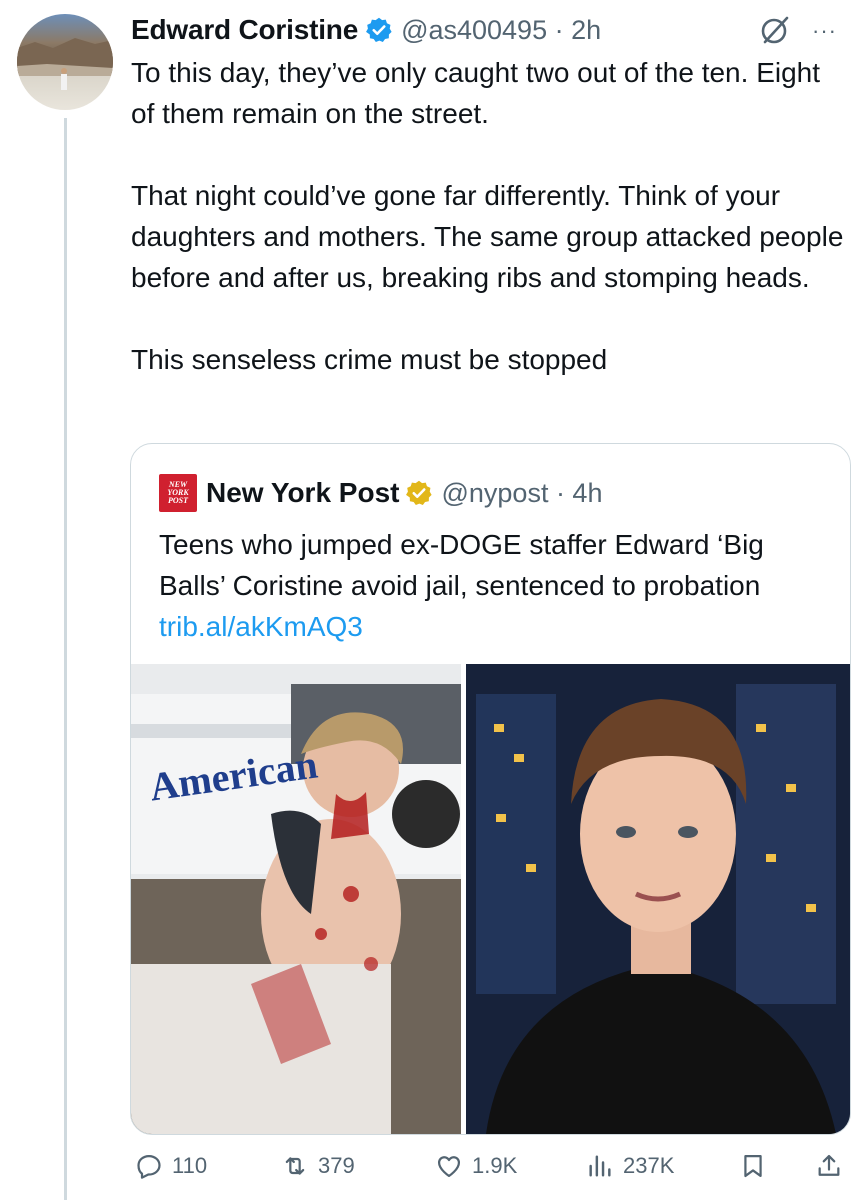 This screenshot has width=868, height=1200. I want to click on share-icon, so click(829, 1165).